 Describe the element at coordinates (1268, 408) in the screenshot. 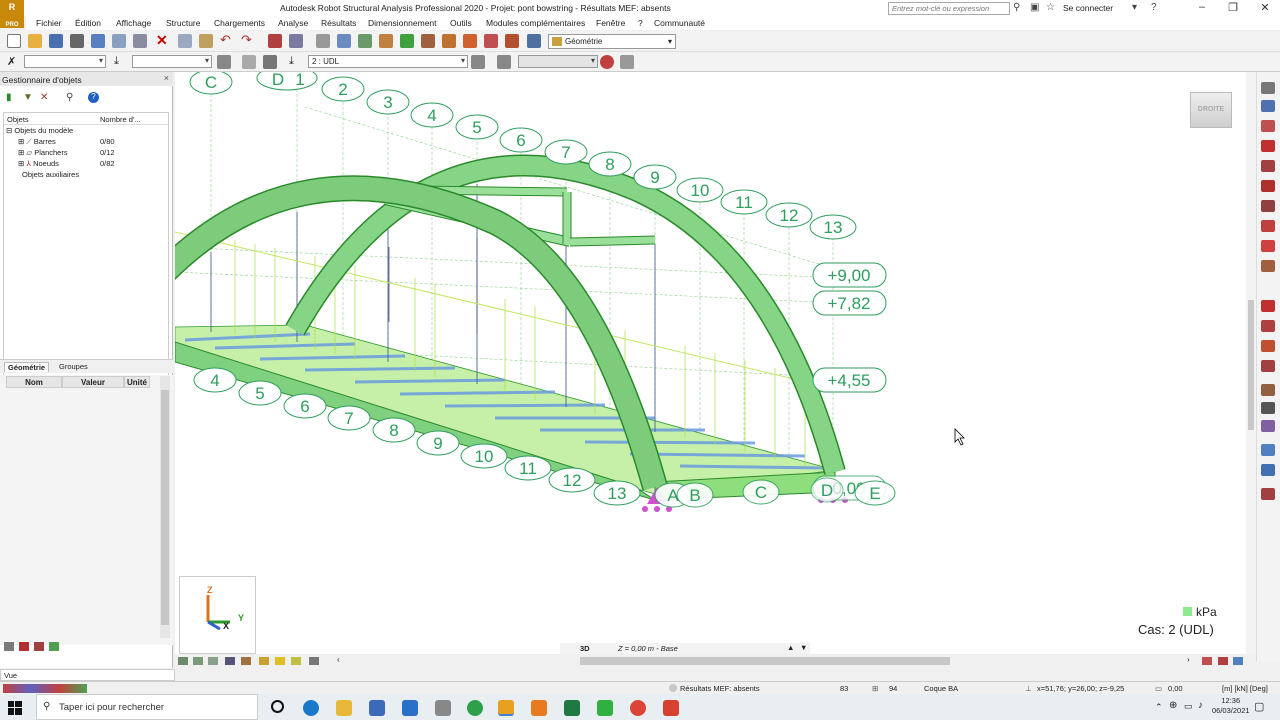

I see `grid-tool-icon` at that location.